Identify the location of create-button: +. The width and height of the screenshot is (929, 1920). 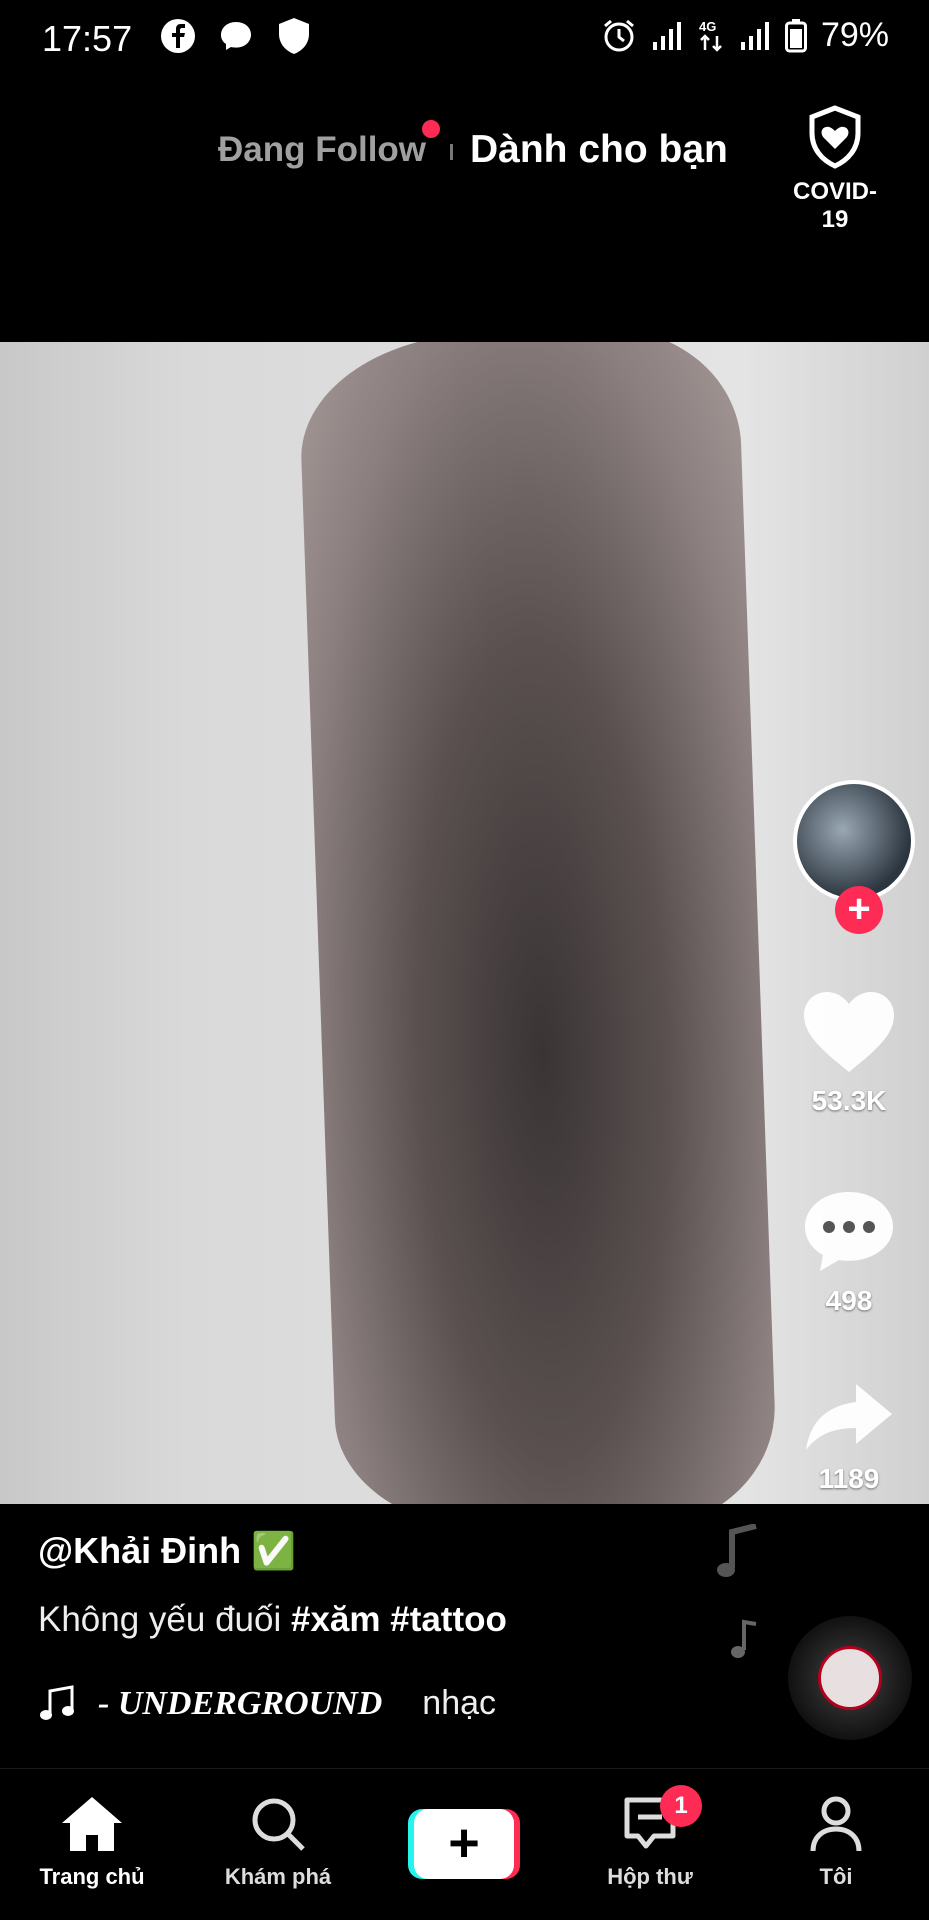
(464, 1844).